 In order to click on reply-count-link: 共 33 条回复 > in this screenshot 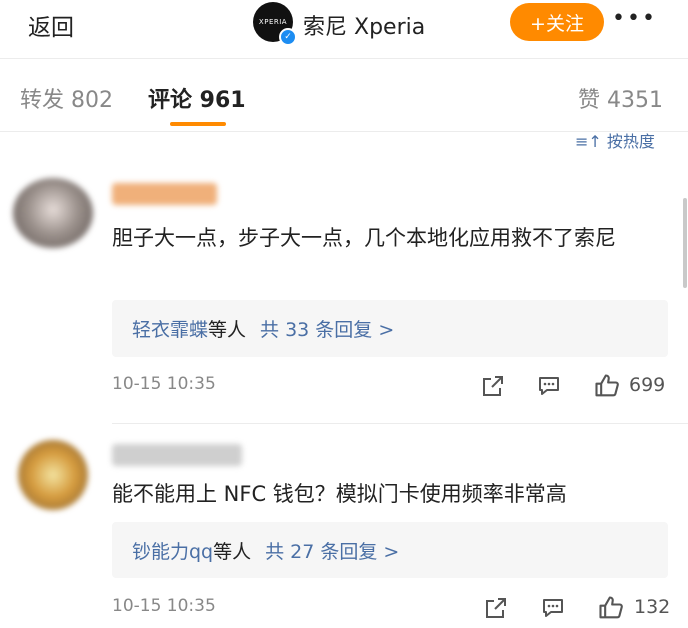, I will do `click(327, 328)`.